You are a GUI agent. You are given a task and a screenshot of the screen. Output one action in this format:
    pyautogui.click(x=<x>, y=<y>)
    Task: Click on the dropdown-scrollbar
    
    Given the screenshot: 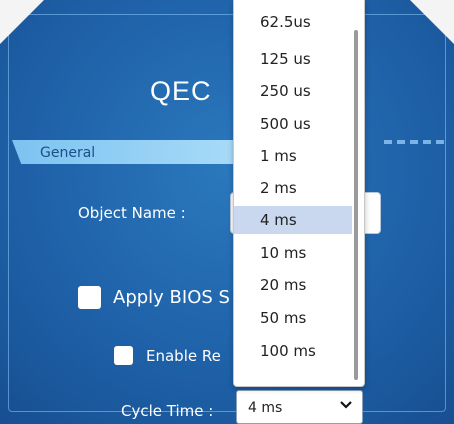 What is the action you would take?
    pyautogui.click(x=356, y=205)
    